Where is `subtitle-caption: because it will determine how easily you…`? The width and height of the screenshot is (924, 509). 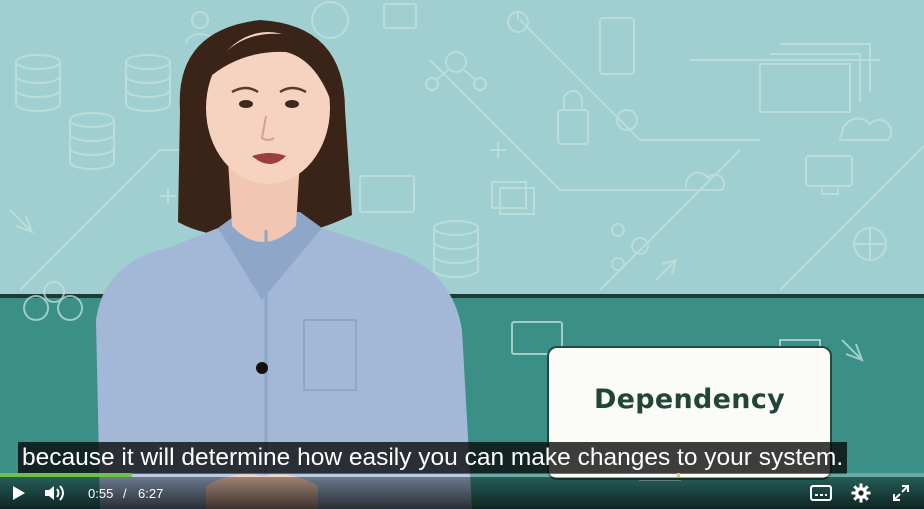 subtitle-caption: because it will determine how easily you… is located at coordinates (433, 458).